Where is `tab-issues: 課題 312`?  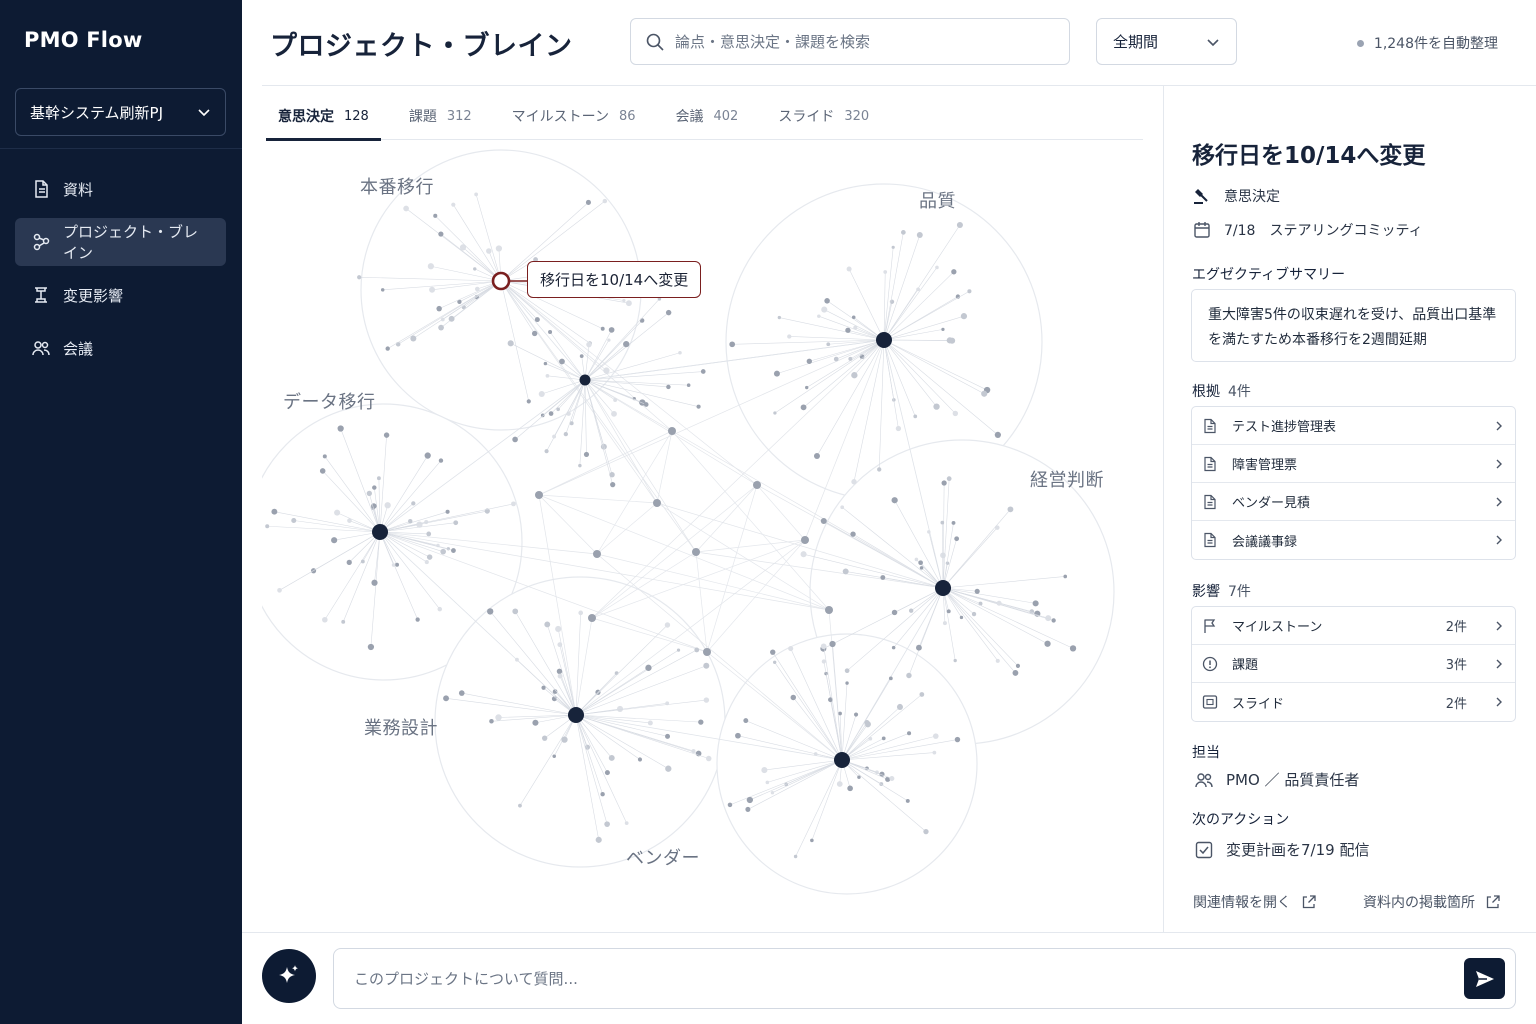 tab-issues: 課題 312 is located at coordinates (440, 116).